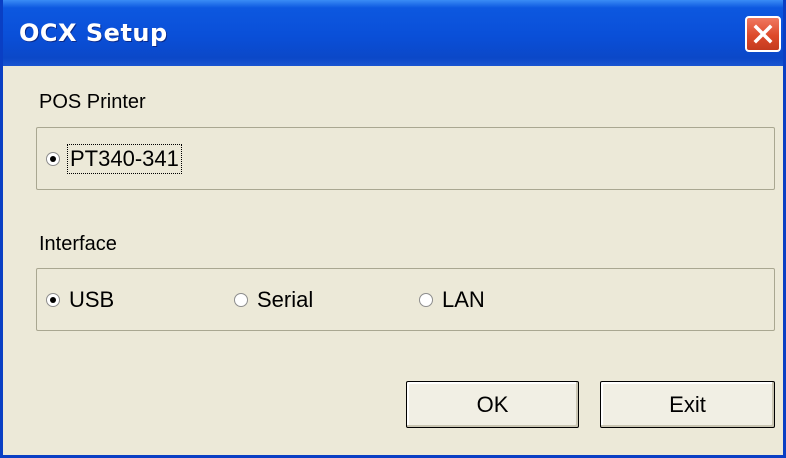 This screenshot has height=458, width=786. What do you see at coordinates (93, 33) in the screenshot?
I see `window-title: OCX Setup` at bounding box center [93, 33].